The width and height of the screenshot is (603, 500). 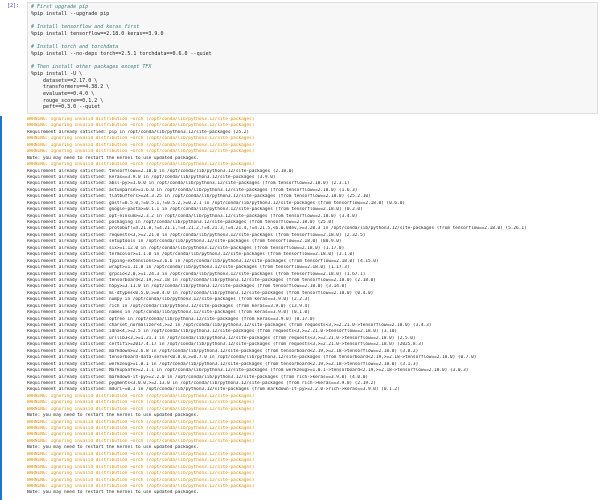 What do you see at coordinates (66, 107) in the screenshot?
I see `code-line: peft==0.3.0 --quiet` at bounding box center [66, 107].